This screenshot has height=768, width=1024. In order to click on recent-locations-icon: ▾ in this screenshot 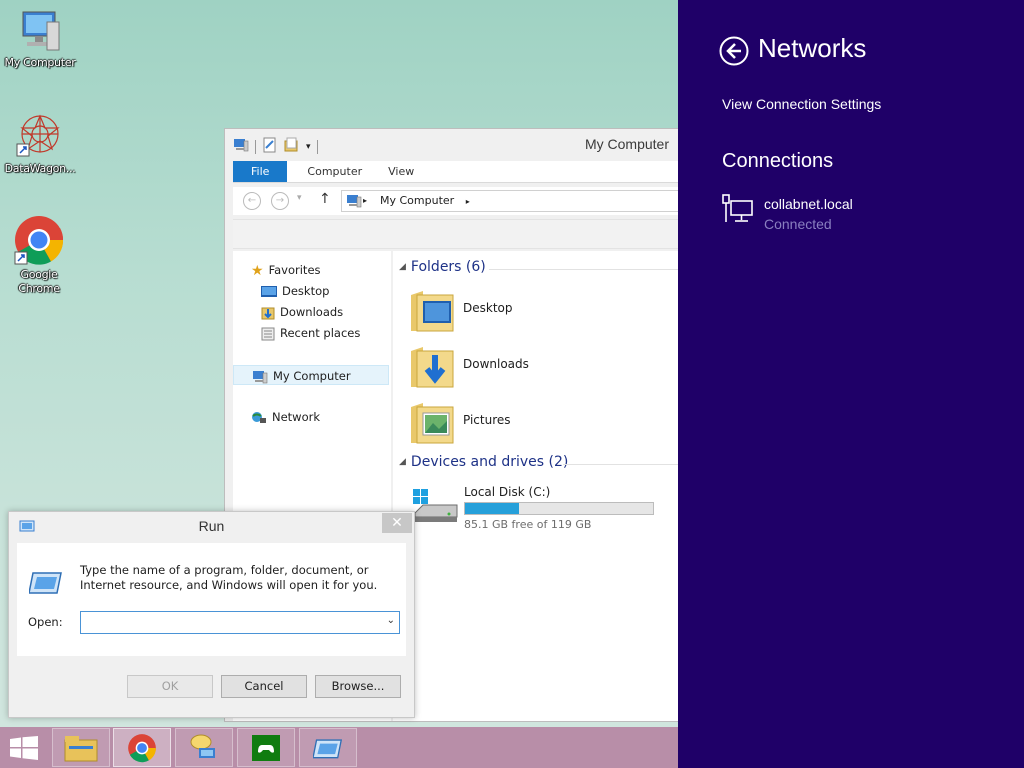, I will do `click(299, 198)`.